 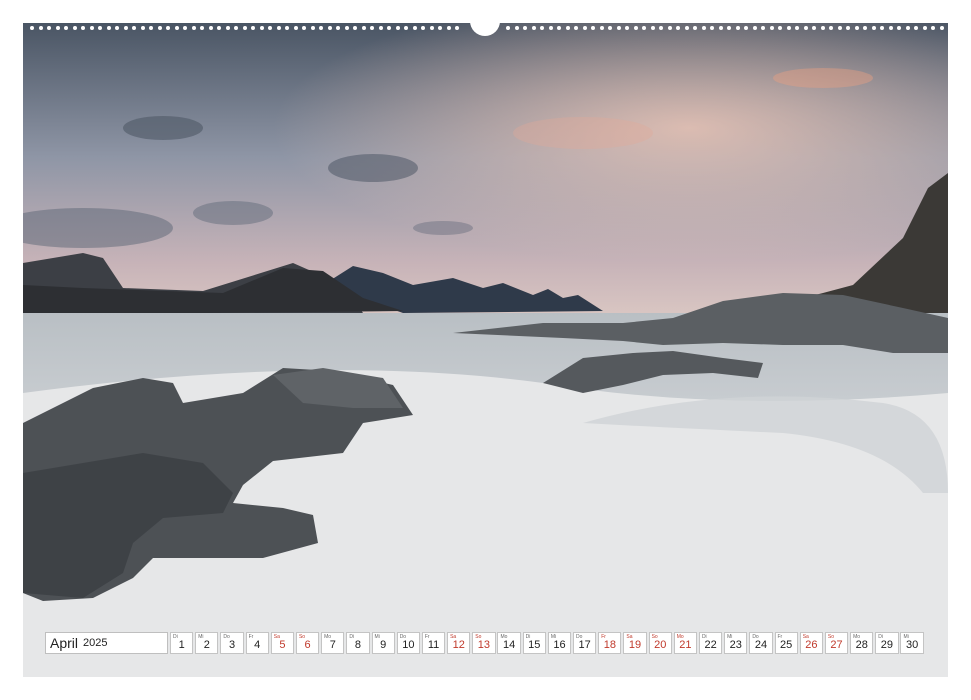 I want to click on day-number: 29, so click(x=887, y=645).